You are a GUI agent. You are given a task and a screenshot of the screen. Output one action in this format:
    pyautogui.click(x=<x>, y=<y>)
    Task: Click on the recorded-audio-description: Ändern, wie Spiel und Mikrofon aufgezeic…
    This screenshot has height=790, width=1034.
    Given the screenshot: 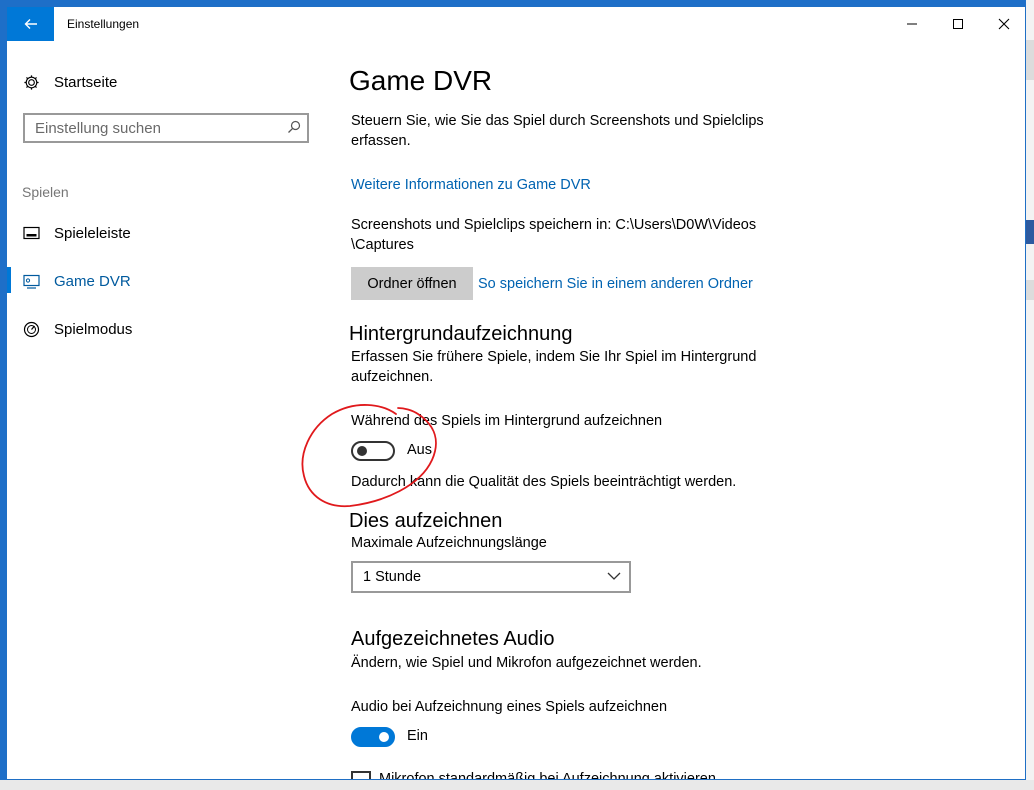 What is the action you would take?
    pyautogui.click(x=526, y=663)
    